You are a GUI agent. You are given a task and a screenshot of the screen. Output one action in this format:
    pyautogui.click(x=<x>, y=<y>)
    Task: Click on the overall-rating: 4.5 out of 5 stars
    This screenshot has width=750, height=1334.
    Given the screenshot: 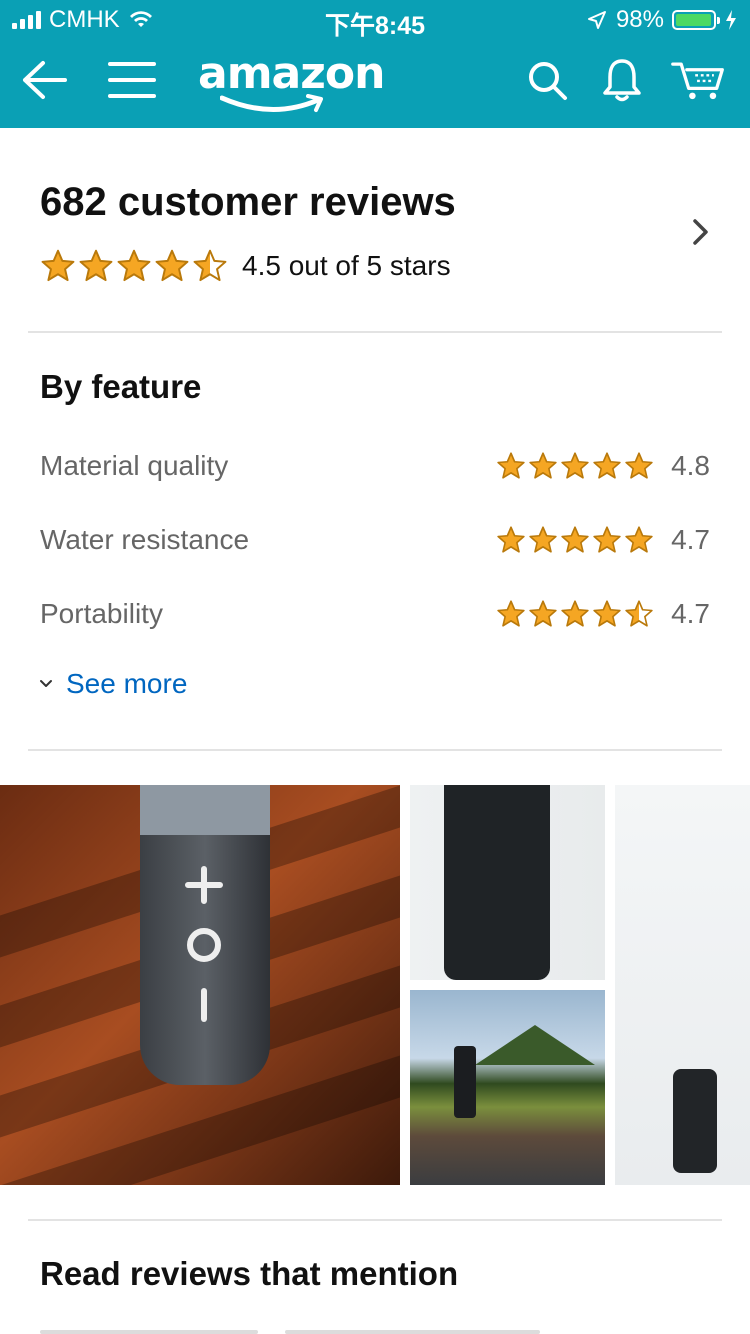 What is the action you would take?
    pyautogui.click(x=245, y=266)
    